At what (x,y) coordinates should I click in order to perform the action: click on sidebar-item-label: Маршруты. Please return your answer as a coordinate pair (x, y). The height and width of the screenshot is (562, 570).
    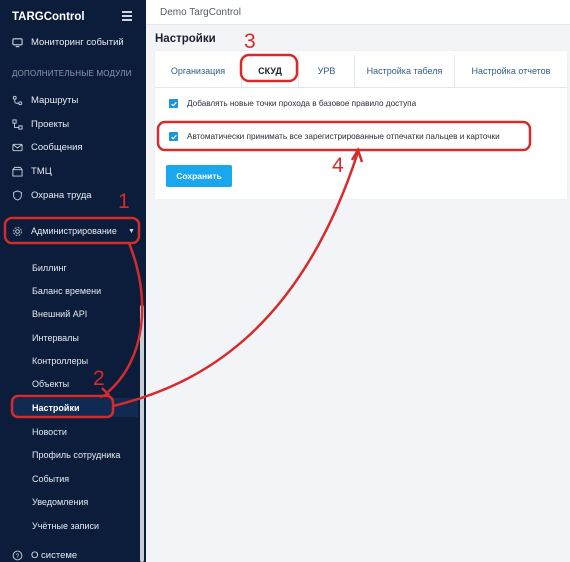
    Looking at the image, I should click on (55, 100).